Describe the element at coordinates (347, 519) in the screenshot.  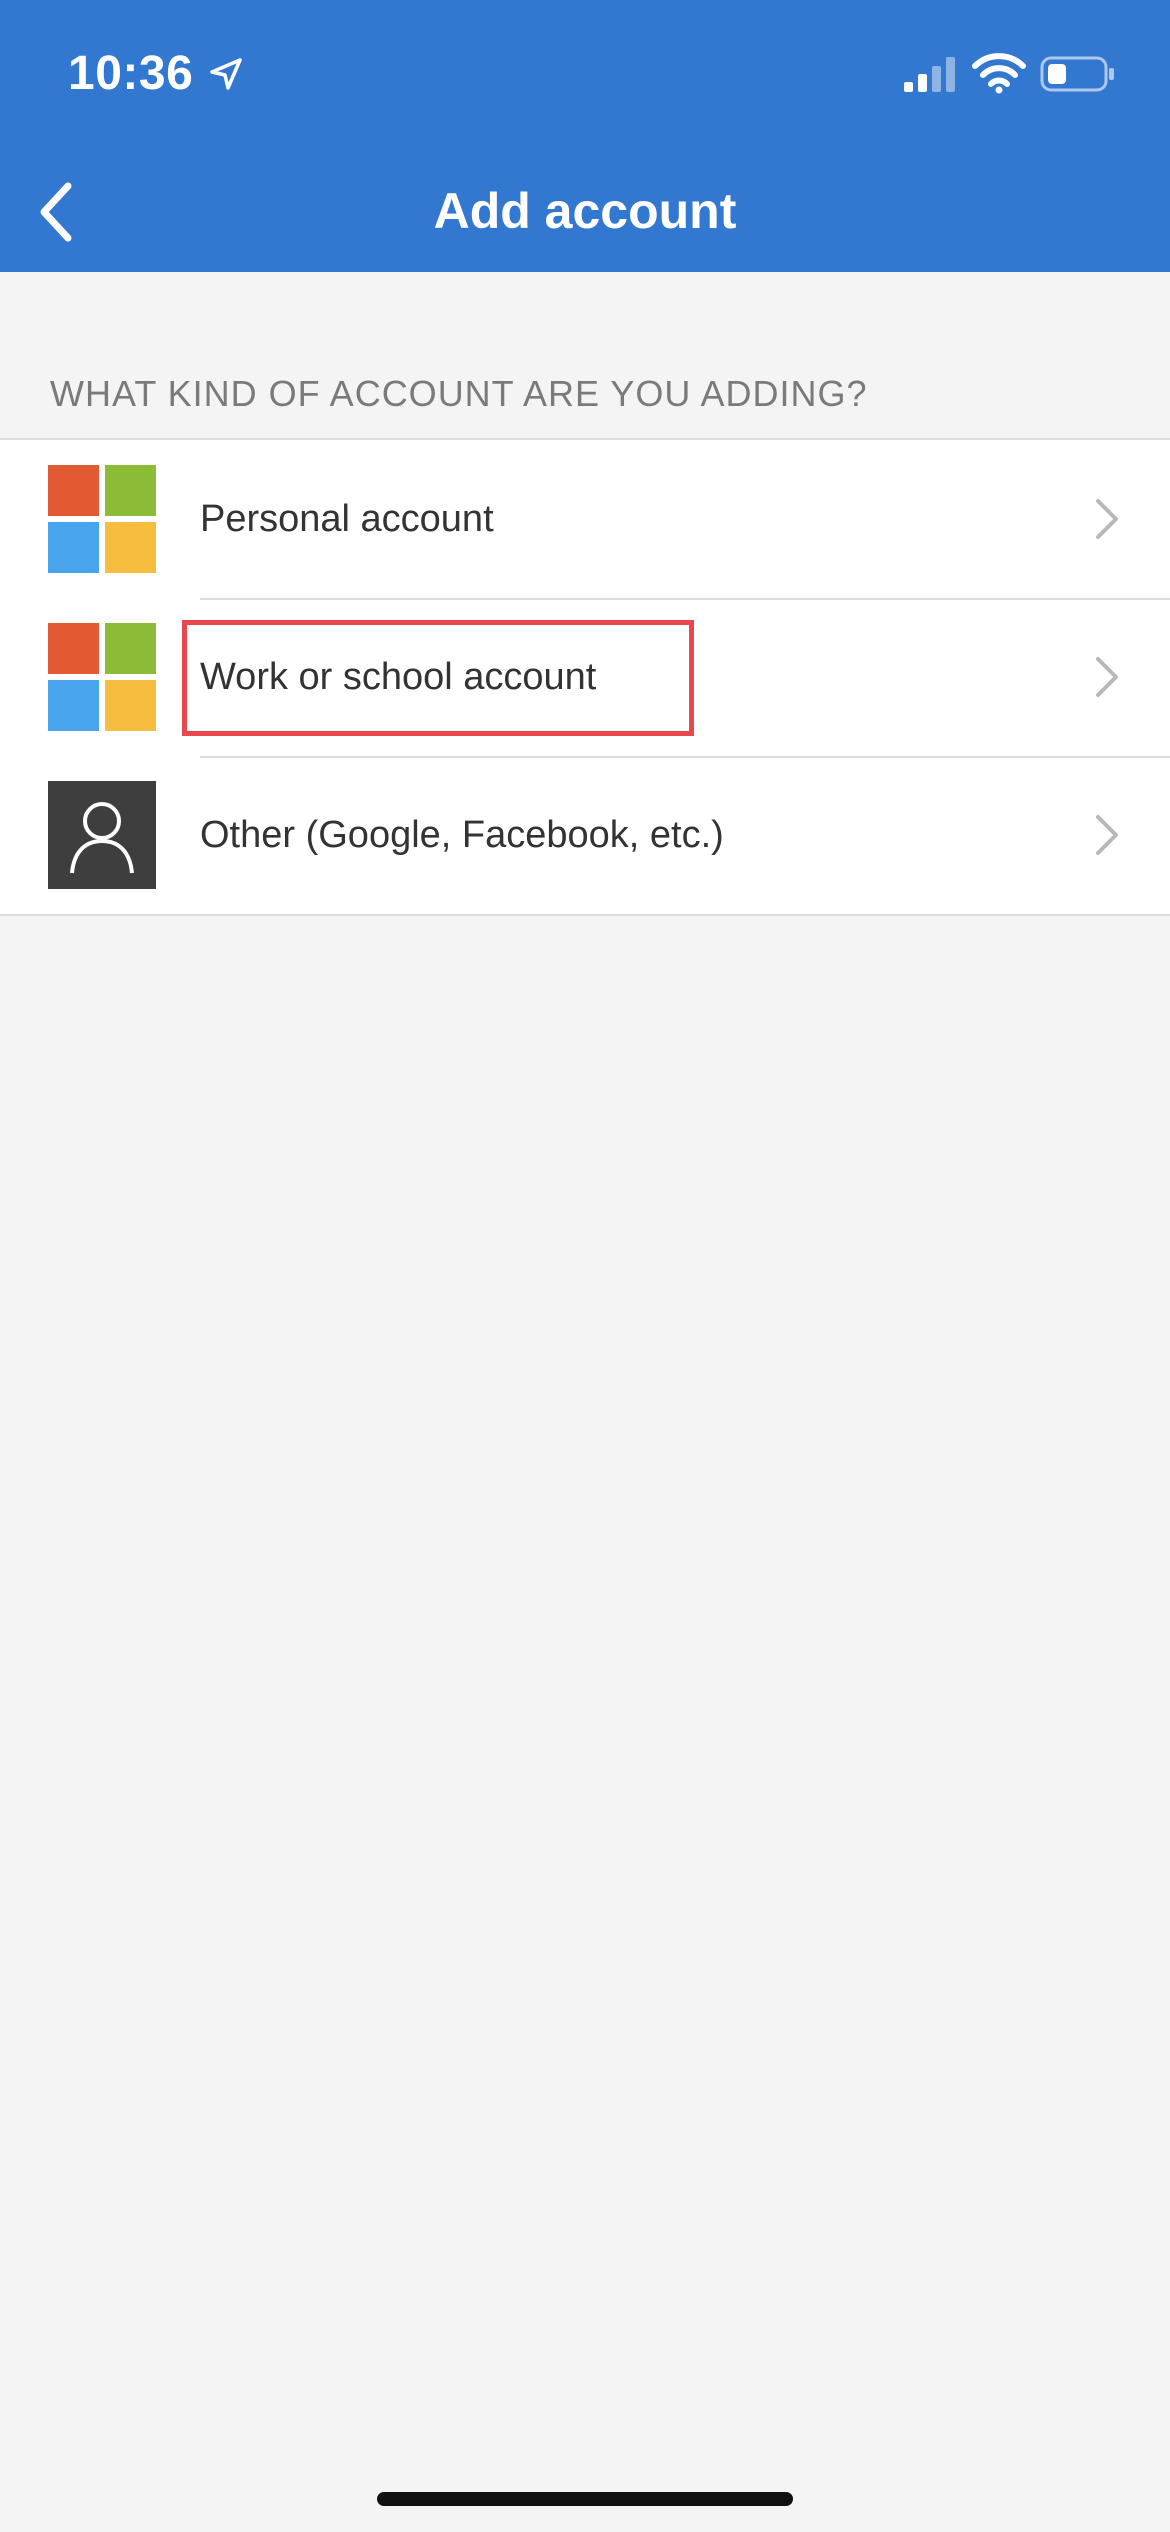
I see `personal-account-label: Personal account` at that location.